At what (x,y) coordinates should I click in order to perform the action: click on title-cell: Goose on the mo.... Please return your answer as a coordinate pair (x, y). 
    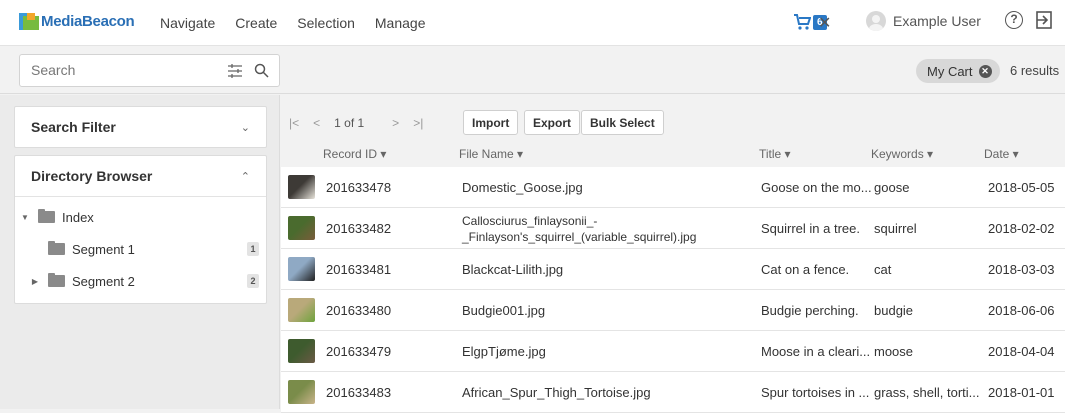
    Looking at the image, I should click on (816, 187).